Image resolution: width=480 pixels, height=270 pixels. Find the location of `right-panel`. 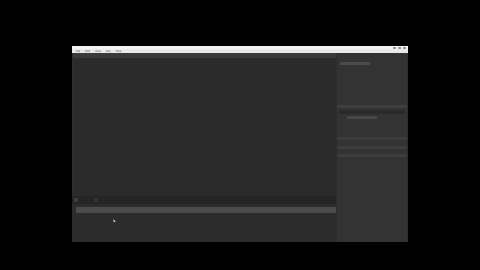

right-panel is located at coordinates (372, 147).